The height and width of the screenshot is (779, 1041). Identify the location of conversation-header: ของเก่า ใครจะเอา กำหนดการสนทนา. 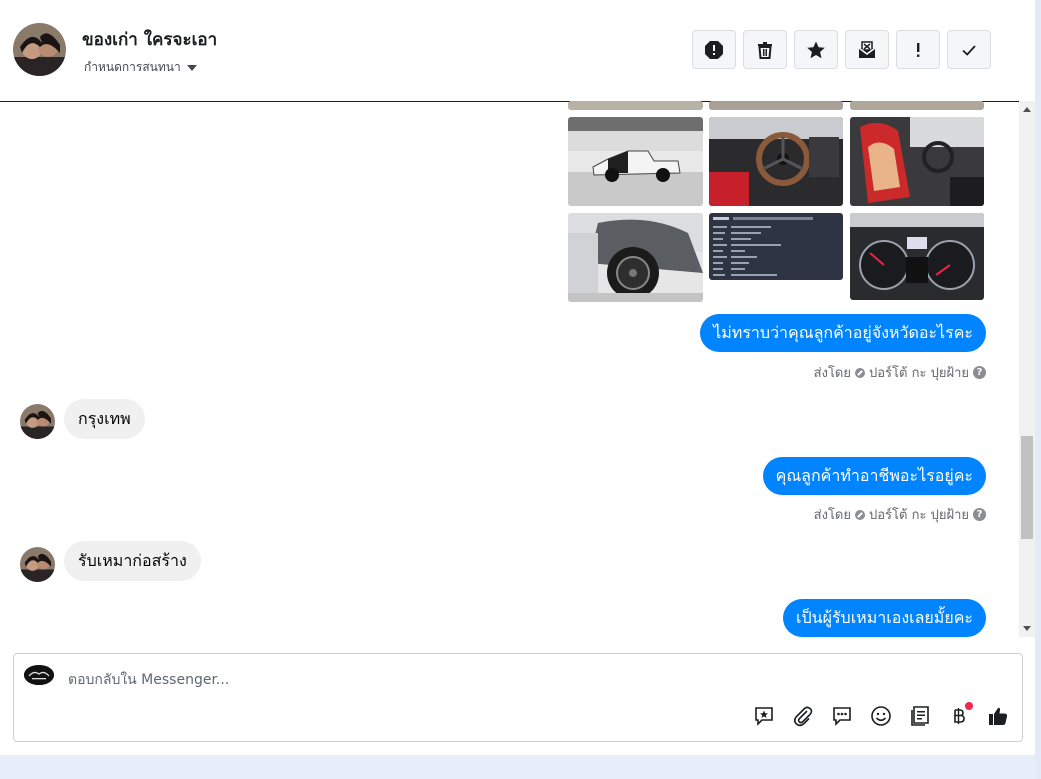
(517, 51).